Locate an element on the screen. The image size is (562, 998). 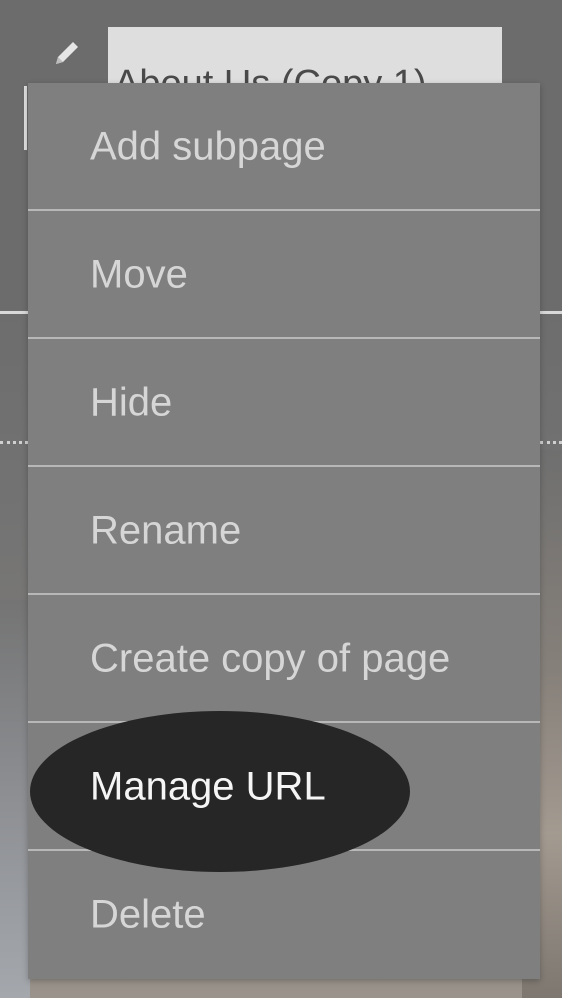
menu-item-label: Create copy of page is located at coordinates (270, 658).